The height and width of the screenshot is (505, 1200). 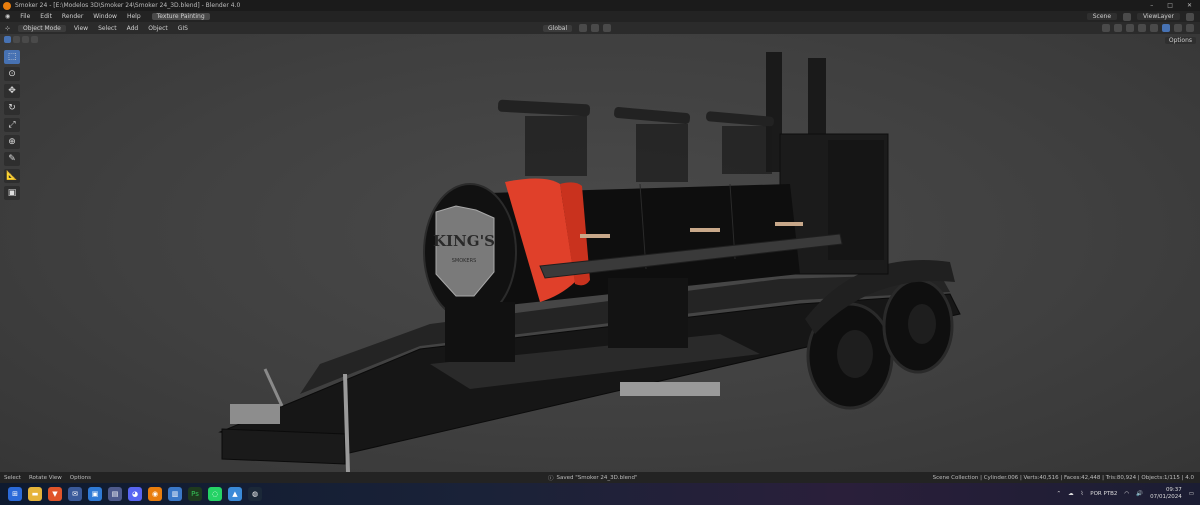 What do you see at coordinates (1170, 5) in the screenshot?
I see `maximize-icon: □` at bounding box center [1170, 5].